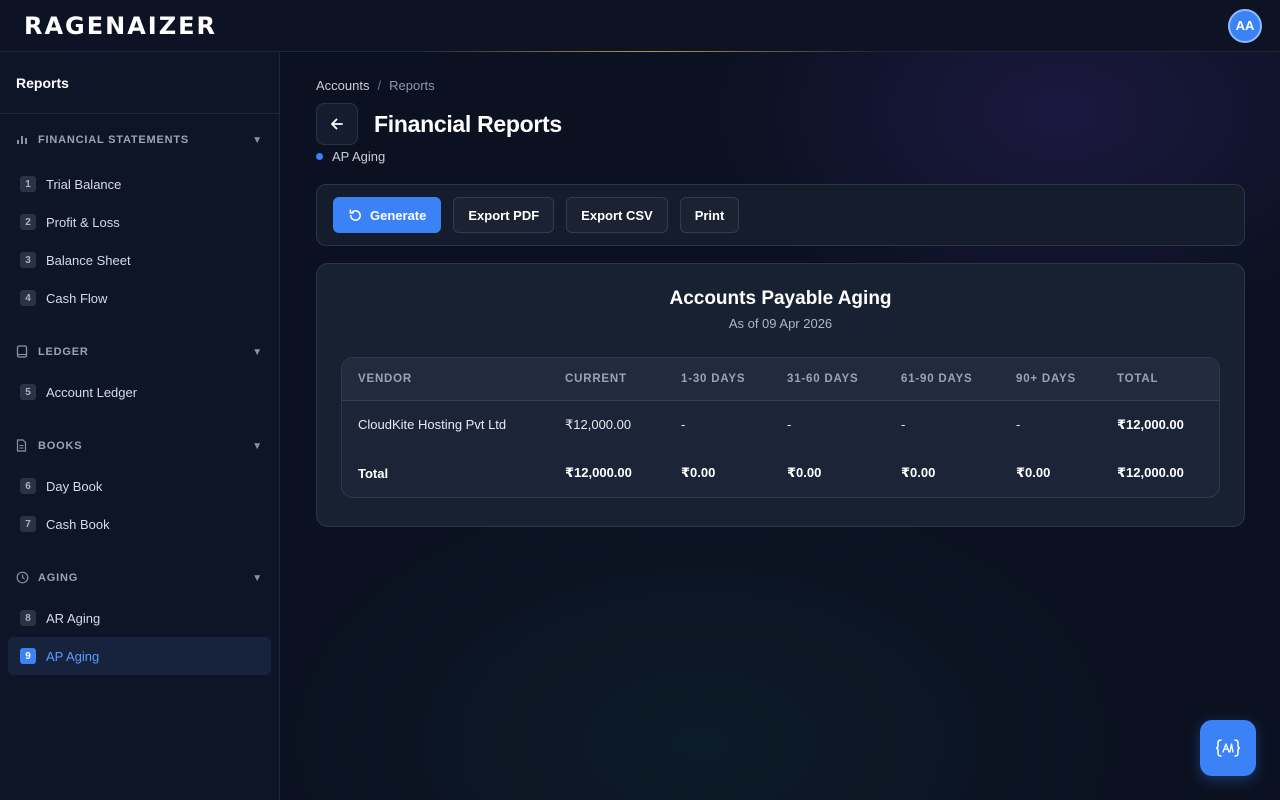 The image size is (1280, 800). Describe the element at coordinates (640, 26) in the screenshot. I see `top-bar: RAGENAIZER AA` at that location.